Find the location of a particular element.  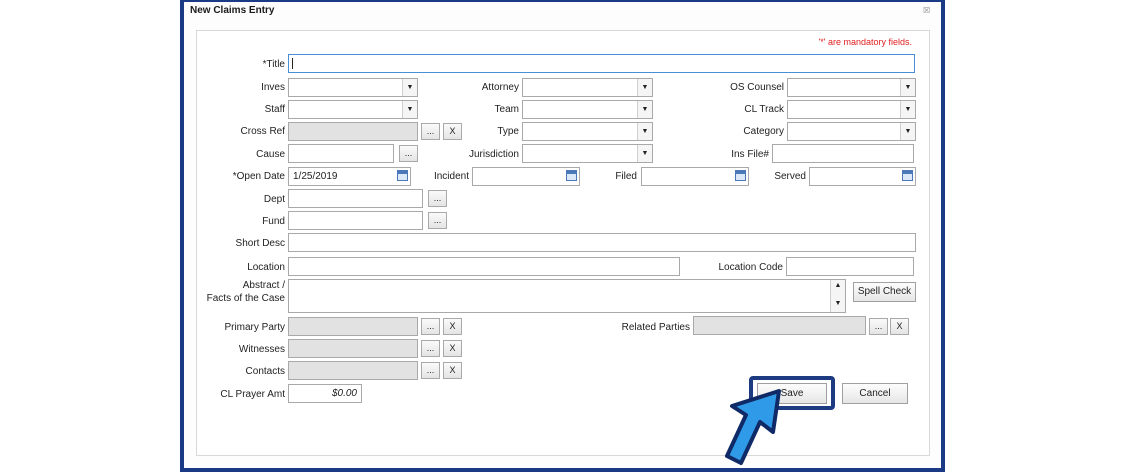

witnesses-field is located at coordinates (353, 348).